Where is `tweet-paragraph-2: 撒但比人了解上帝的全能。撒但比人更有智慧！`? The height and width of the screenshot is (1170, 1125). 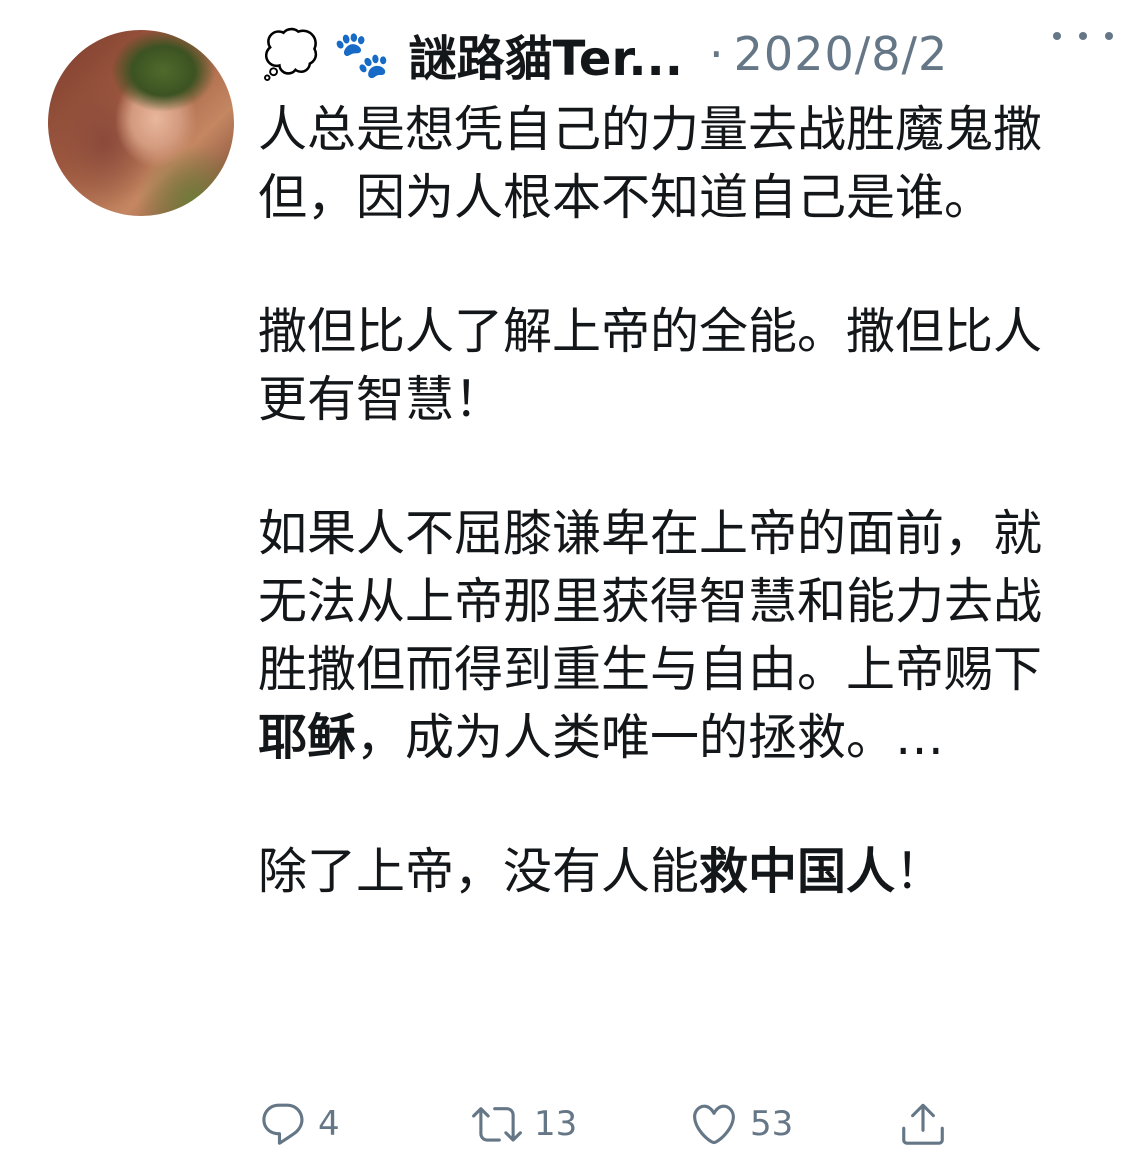
tweet-paragraph-2: 撒但比人了解上帝的全能。撒但比人更有智慧！ is located at coordinates (650, 365).